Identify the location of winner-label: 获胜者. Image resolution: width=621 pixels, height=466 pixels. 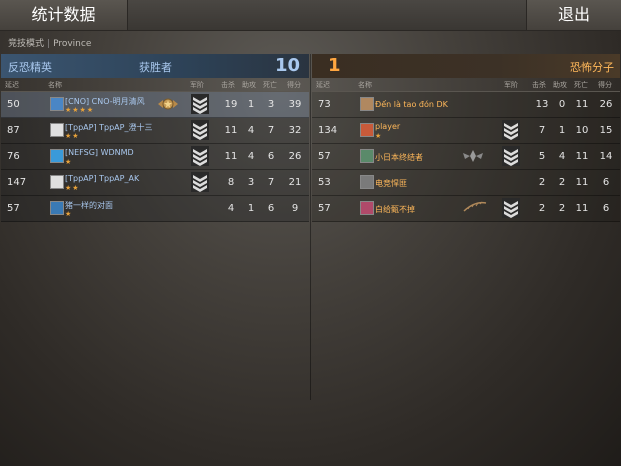
(155, 67).